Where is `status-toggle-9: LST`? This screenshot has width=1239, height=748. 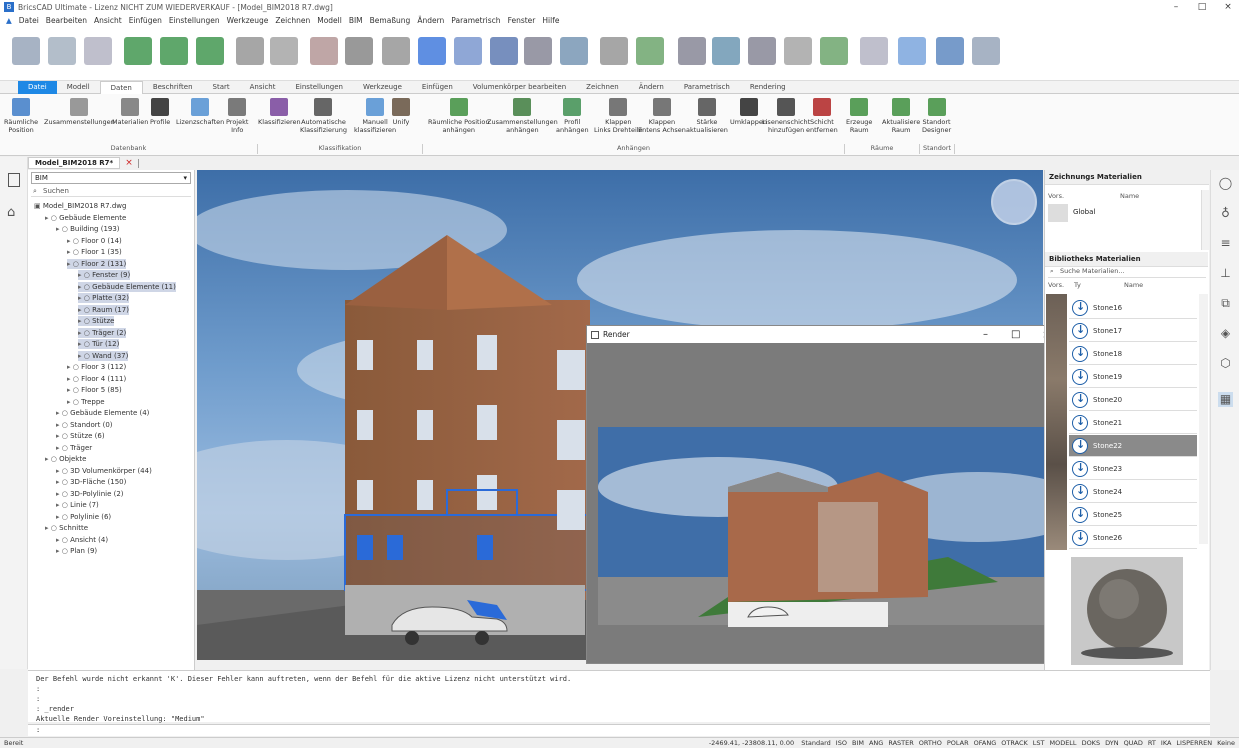 status-toggle-9: LST is located at coordinates (1039, 743).